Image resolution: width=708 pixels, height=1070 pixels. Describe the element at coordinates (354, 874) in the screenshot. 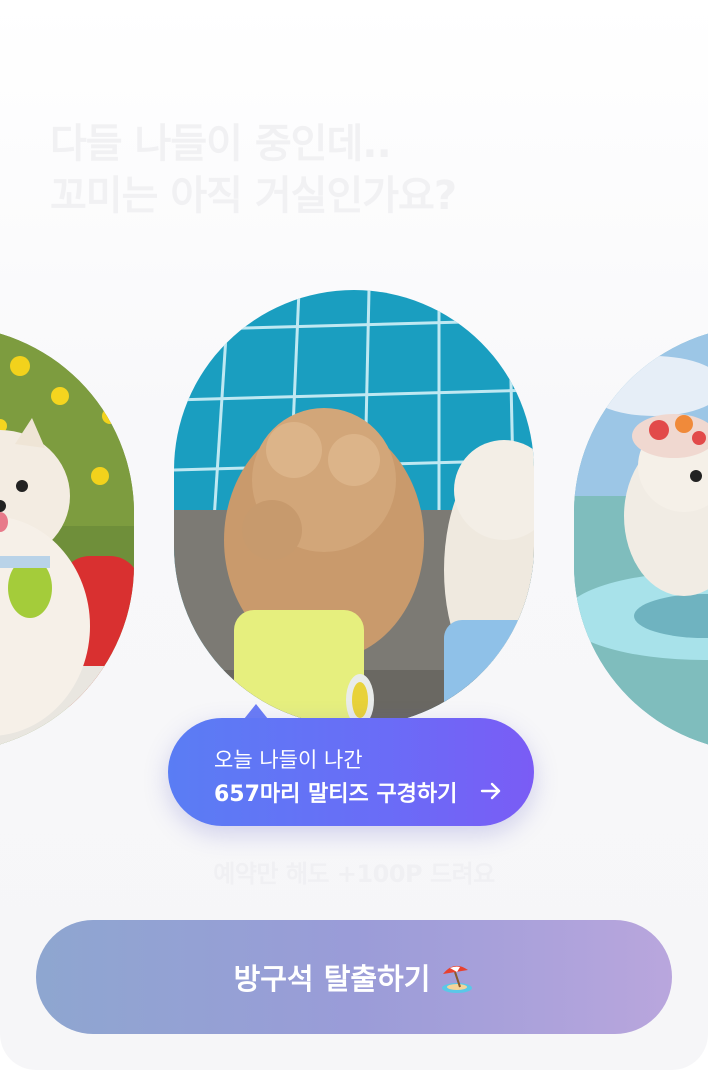

I see `reward-hint: 예약만 해도 +100P 드려요` at that location.